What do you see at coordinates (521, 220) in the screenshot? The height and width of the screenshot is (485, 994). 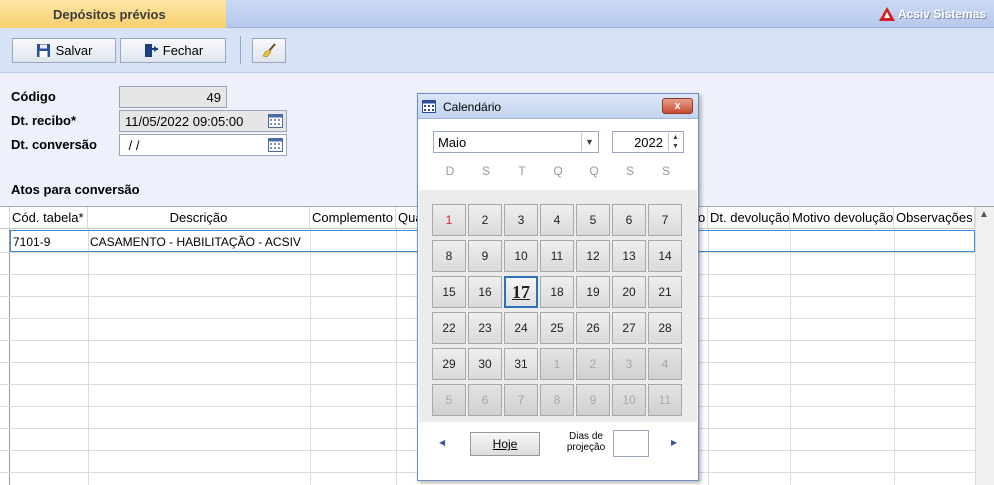 I see `calendar-day: 3` at bounding box center [521, 220].